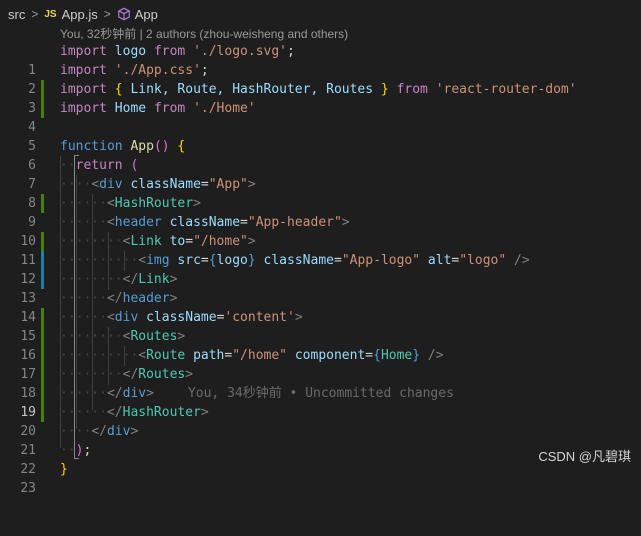 The height and width of the screenshot is (536, 641). Describe the element at coordinates (50, 14) in the screenshot. I see `javascript-file-icon: JS` at that location.